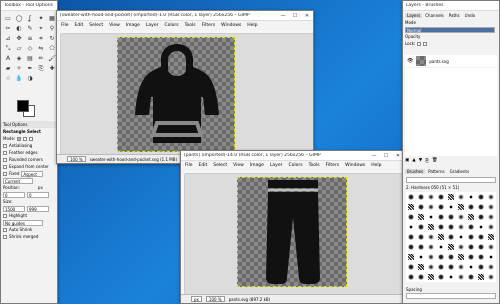  Describe the element at coordinates (19, 48) in the screenshot. I see `shear-tool-icon: ▱` at that location.